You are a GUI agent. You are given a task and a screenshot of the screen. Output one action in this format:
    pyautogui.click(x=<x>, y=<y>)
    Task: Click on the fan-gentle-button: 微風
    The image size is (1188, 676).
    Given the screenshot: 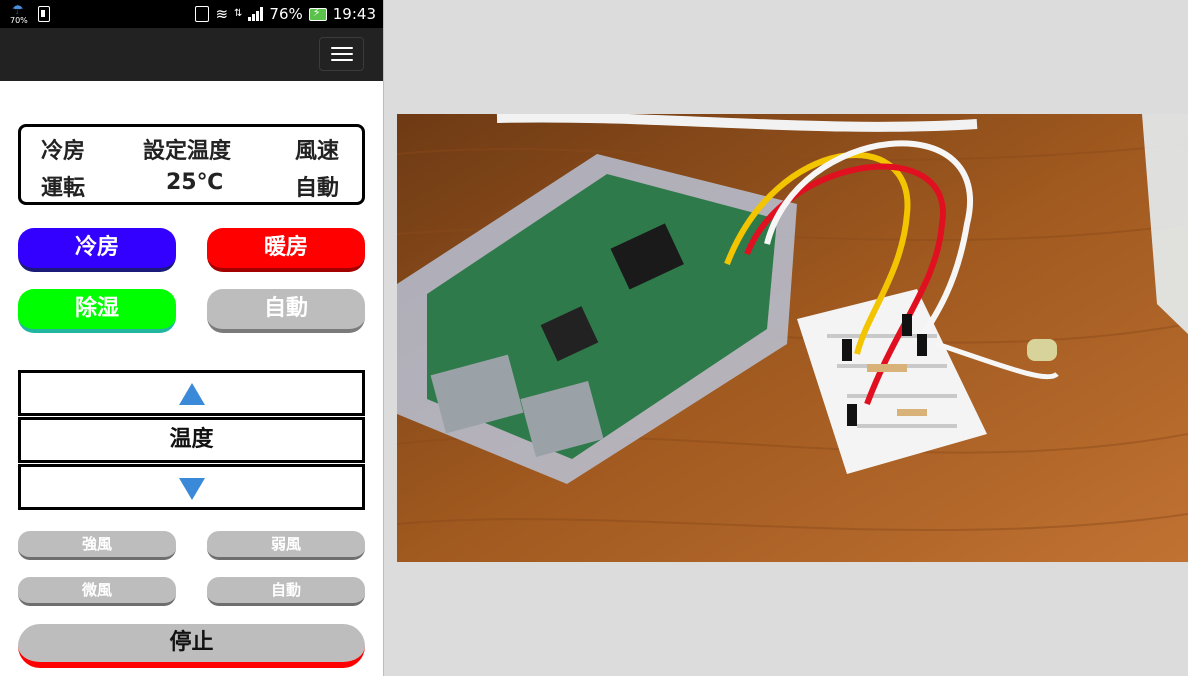 What is the action you would take?
    pyautogui.click(x=97, y=591)
    